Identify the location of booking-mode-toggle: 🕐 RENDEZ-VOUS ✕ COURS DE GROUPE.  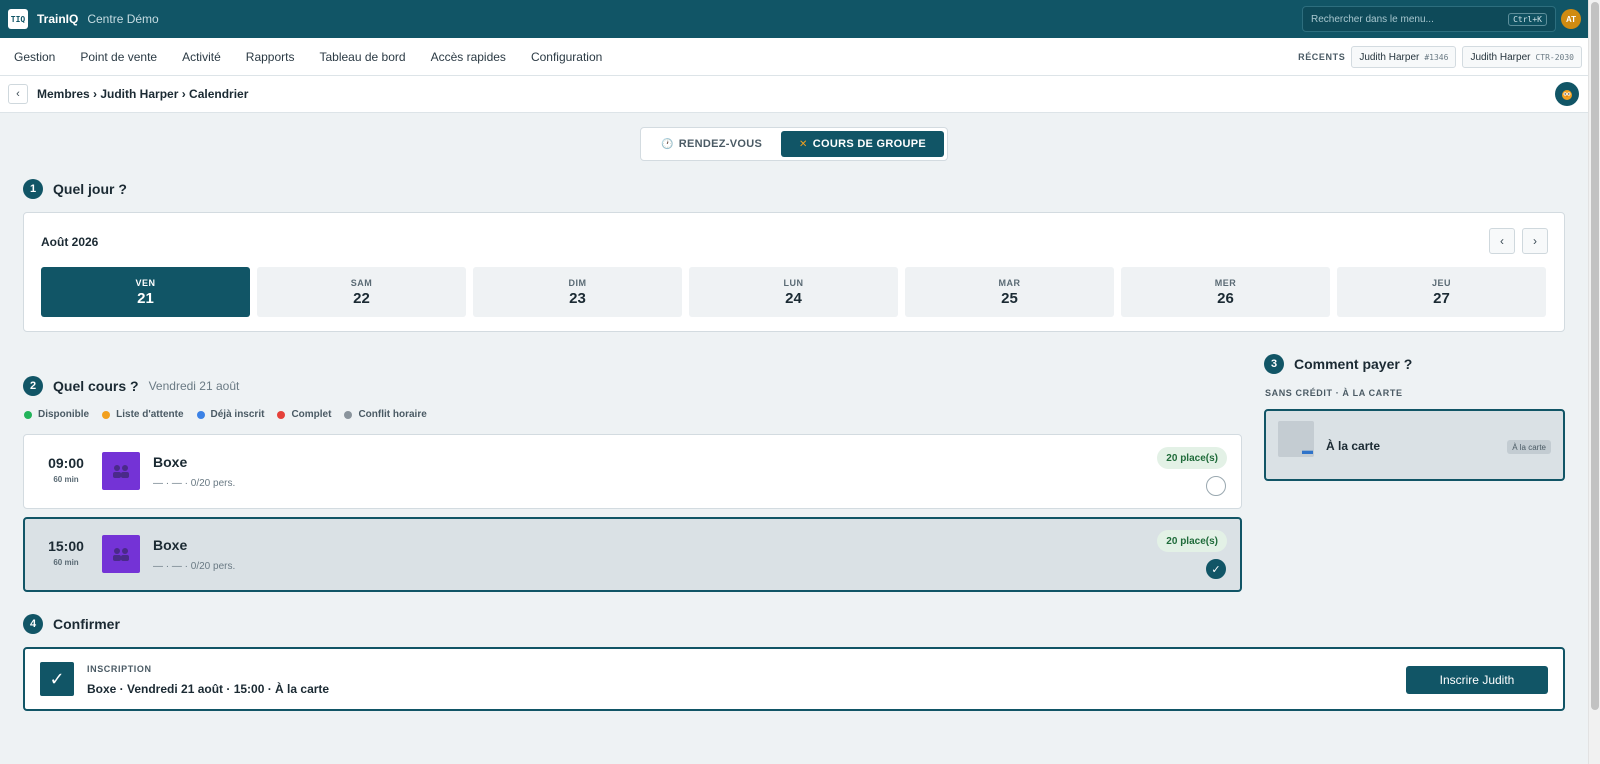
(794, 144).